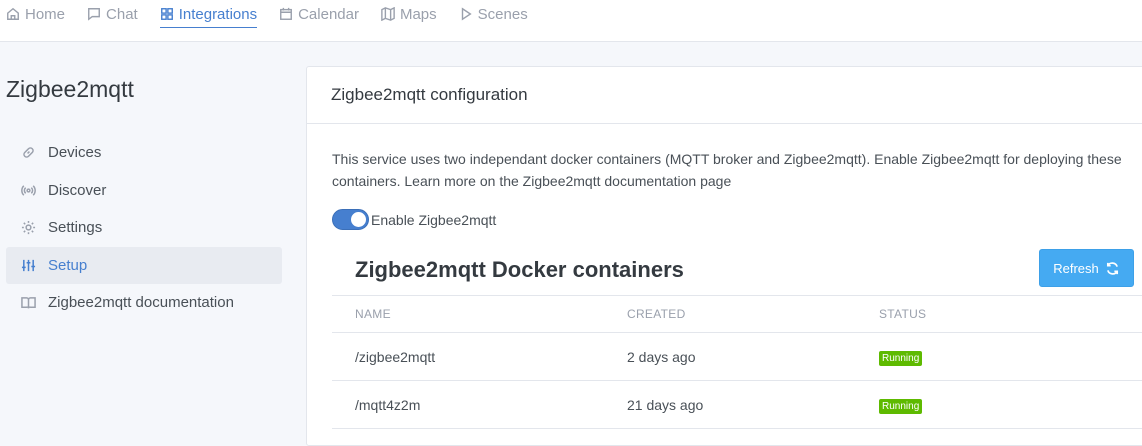  What do you see at coordinates (737, 314) in the screenshot?
I see `table-header: NAME CREATED STATUS` at bounding box center [737, 314].